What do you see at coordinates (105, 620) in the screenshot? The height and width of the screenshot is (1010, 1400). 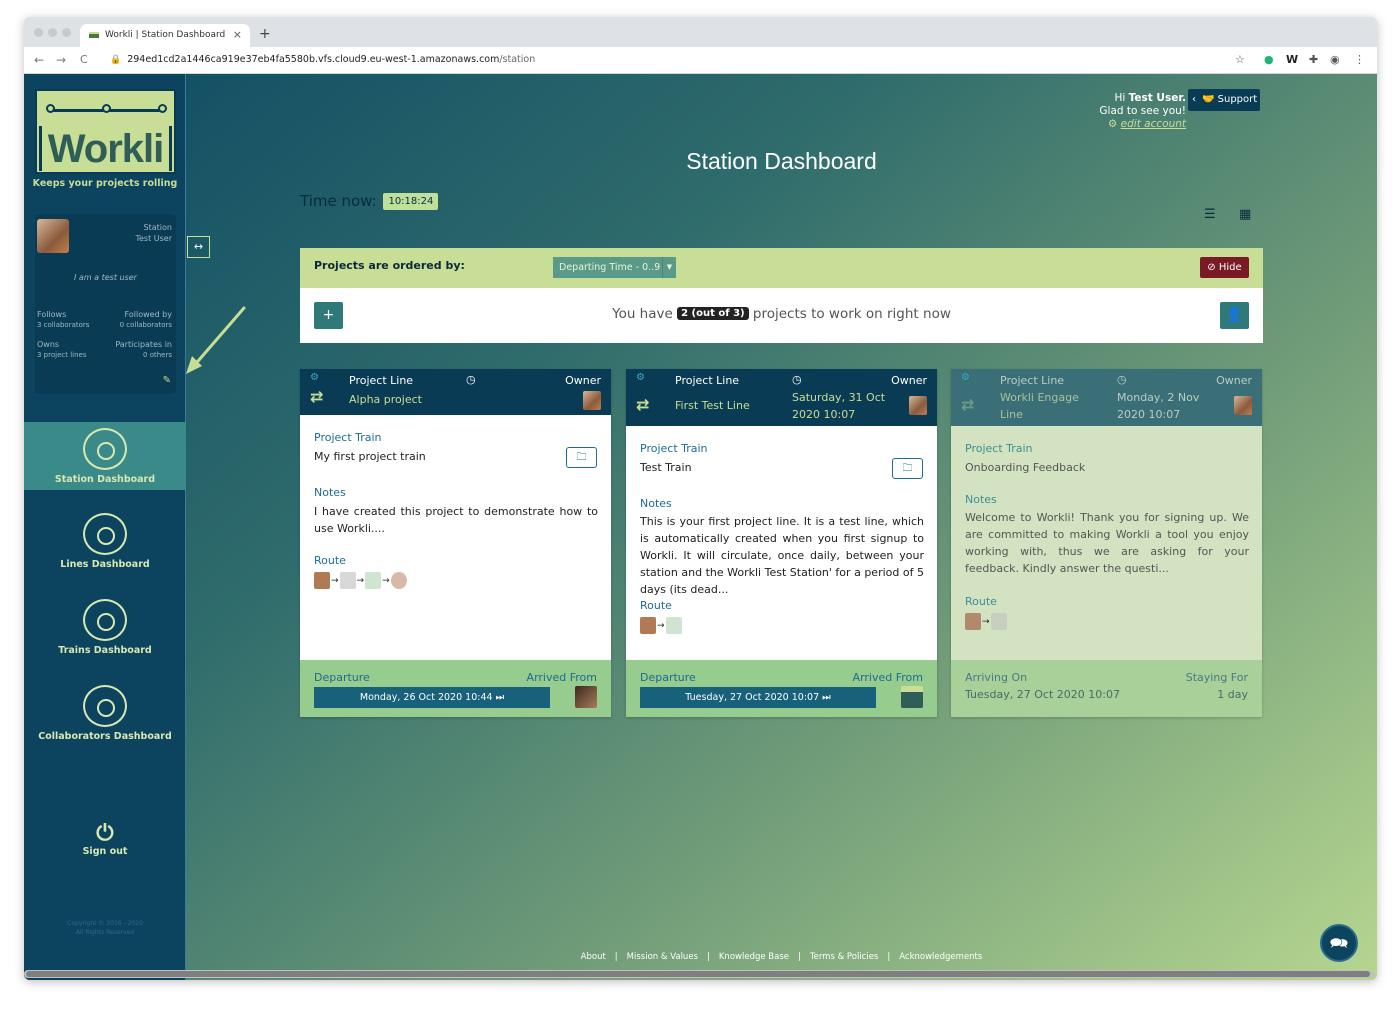 I see `trains-dashboard-icon` at bounding box center [105, 620].